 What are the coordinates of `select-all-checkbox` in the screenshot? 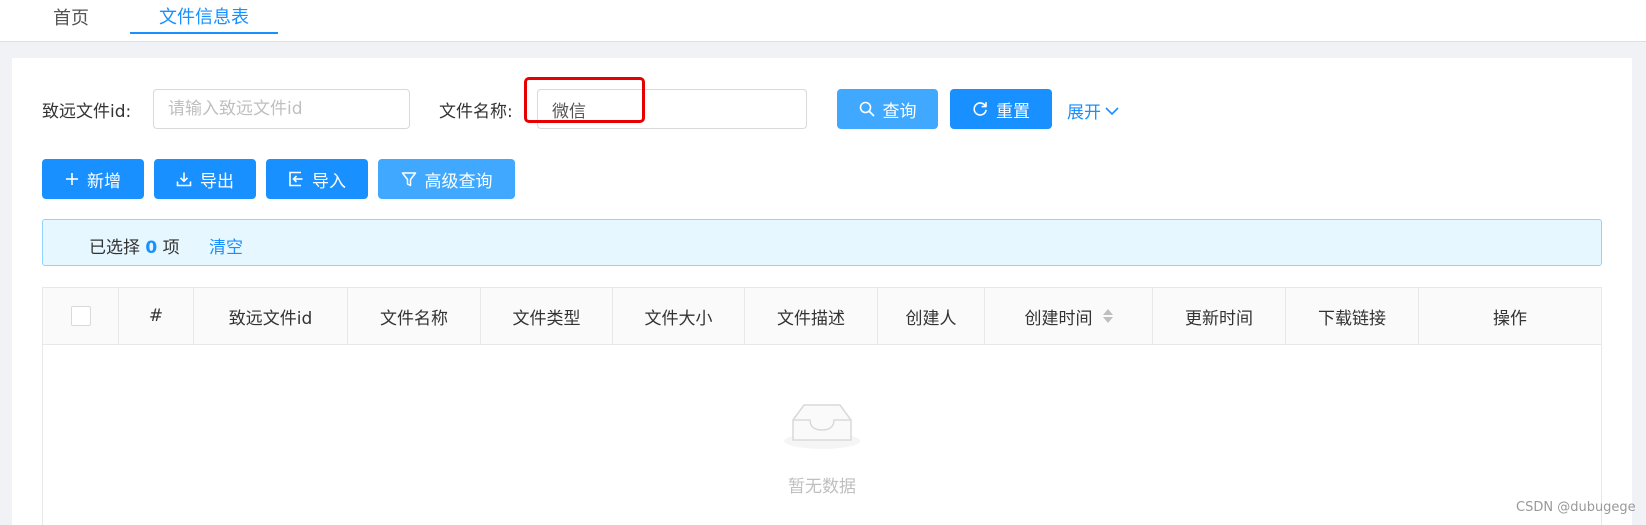 It's located at (80, 316).